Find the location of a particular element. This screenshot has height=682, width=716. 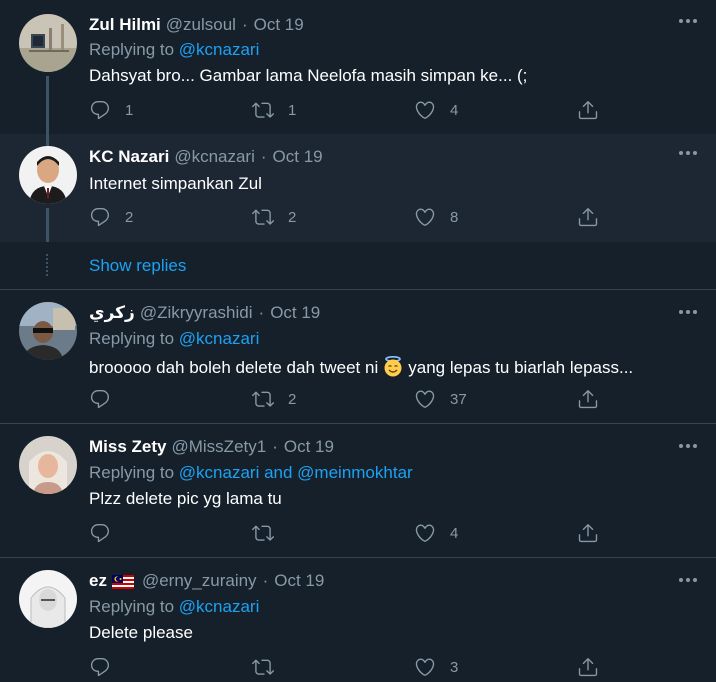

tweet-text-part-1: brooooo dah boleh delete dah tweet ni is located at coordinates (234, 367).